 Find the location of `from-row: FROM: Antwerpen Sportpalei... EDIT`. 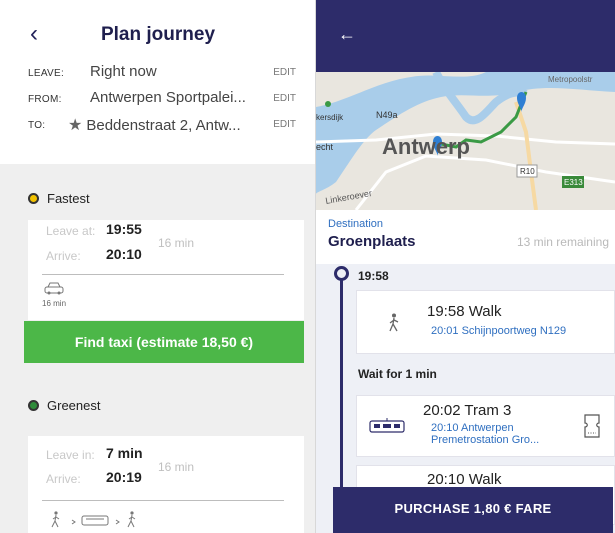

from-row: FROM: Antwerpen Sportpalei... EDIT is located at coordinates (162, 100).